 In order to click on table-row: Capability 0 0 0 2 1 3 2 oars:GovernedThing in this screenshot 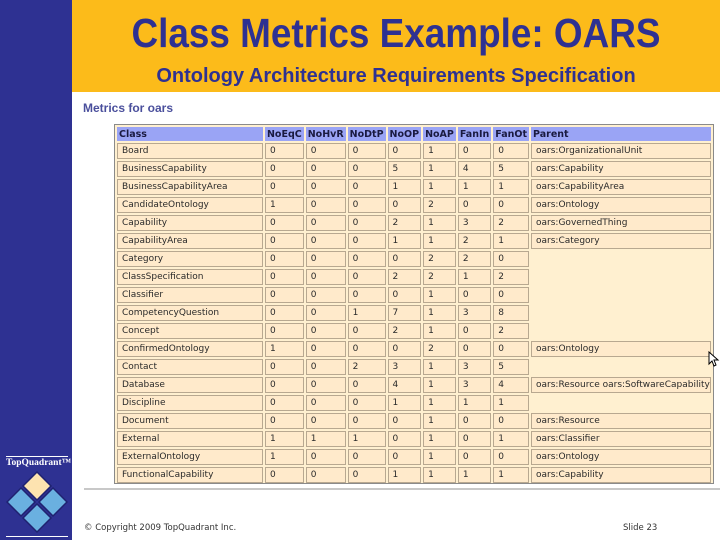, I will do `click(414, 223)`.